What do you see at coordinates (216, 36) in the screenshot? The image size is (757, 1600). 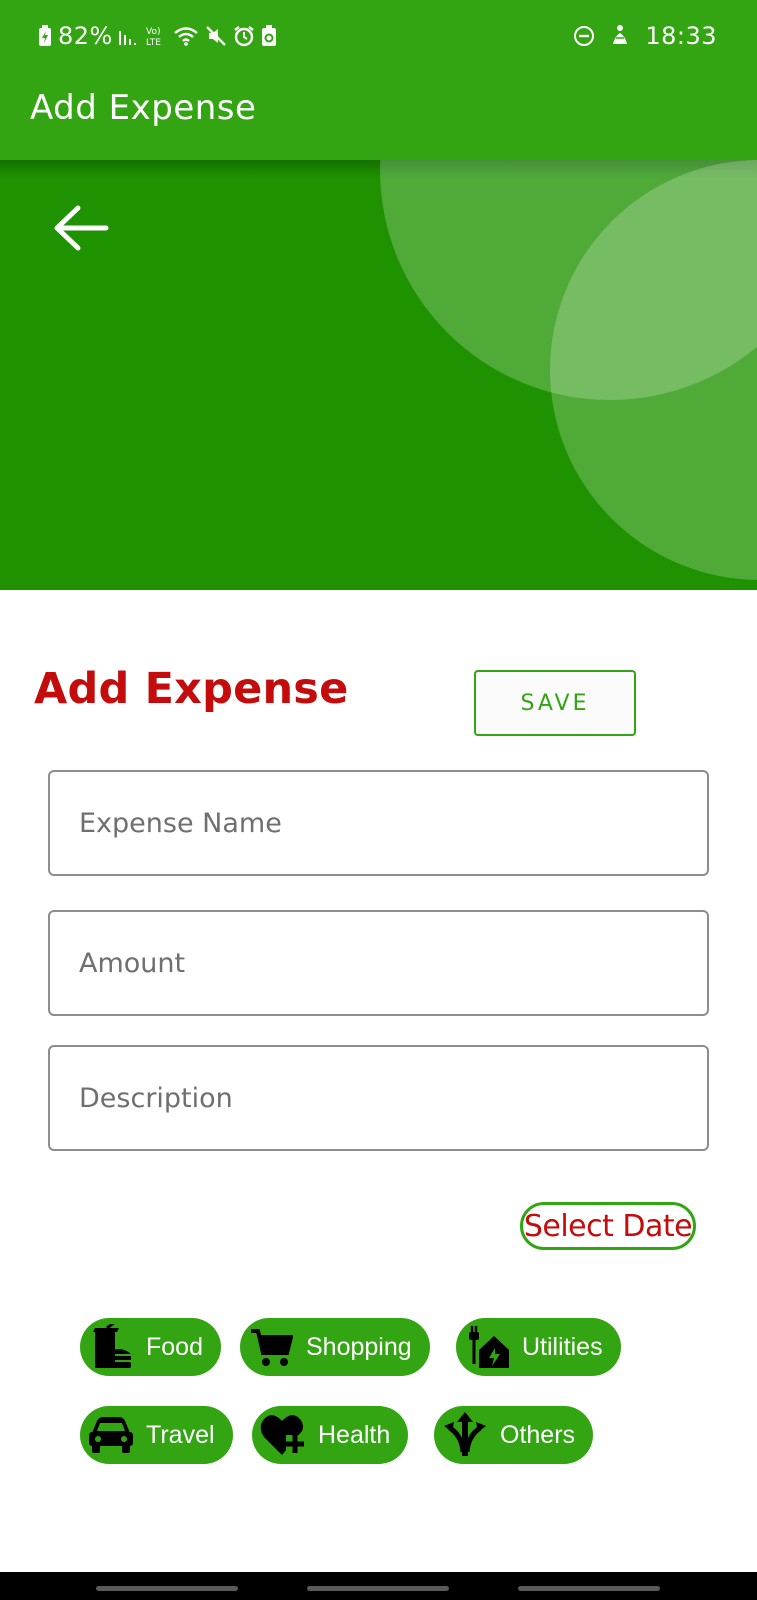 I see `mute-icon` at bounding box center [216, 36].